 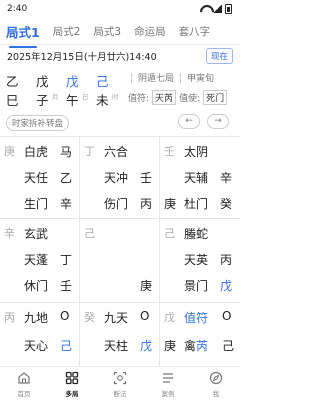 I want to click on palace-gan: 丙, so click(x=9, y=317).